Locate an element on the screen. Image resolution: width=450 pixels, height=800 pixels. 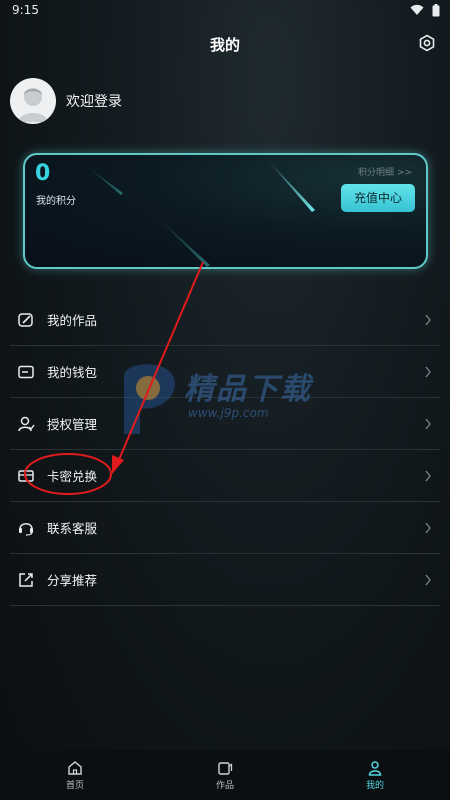
menu-label: 授权管理 is located at coordinates (72, 424).